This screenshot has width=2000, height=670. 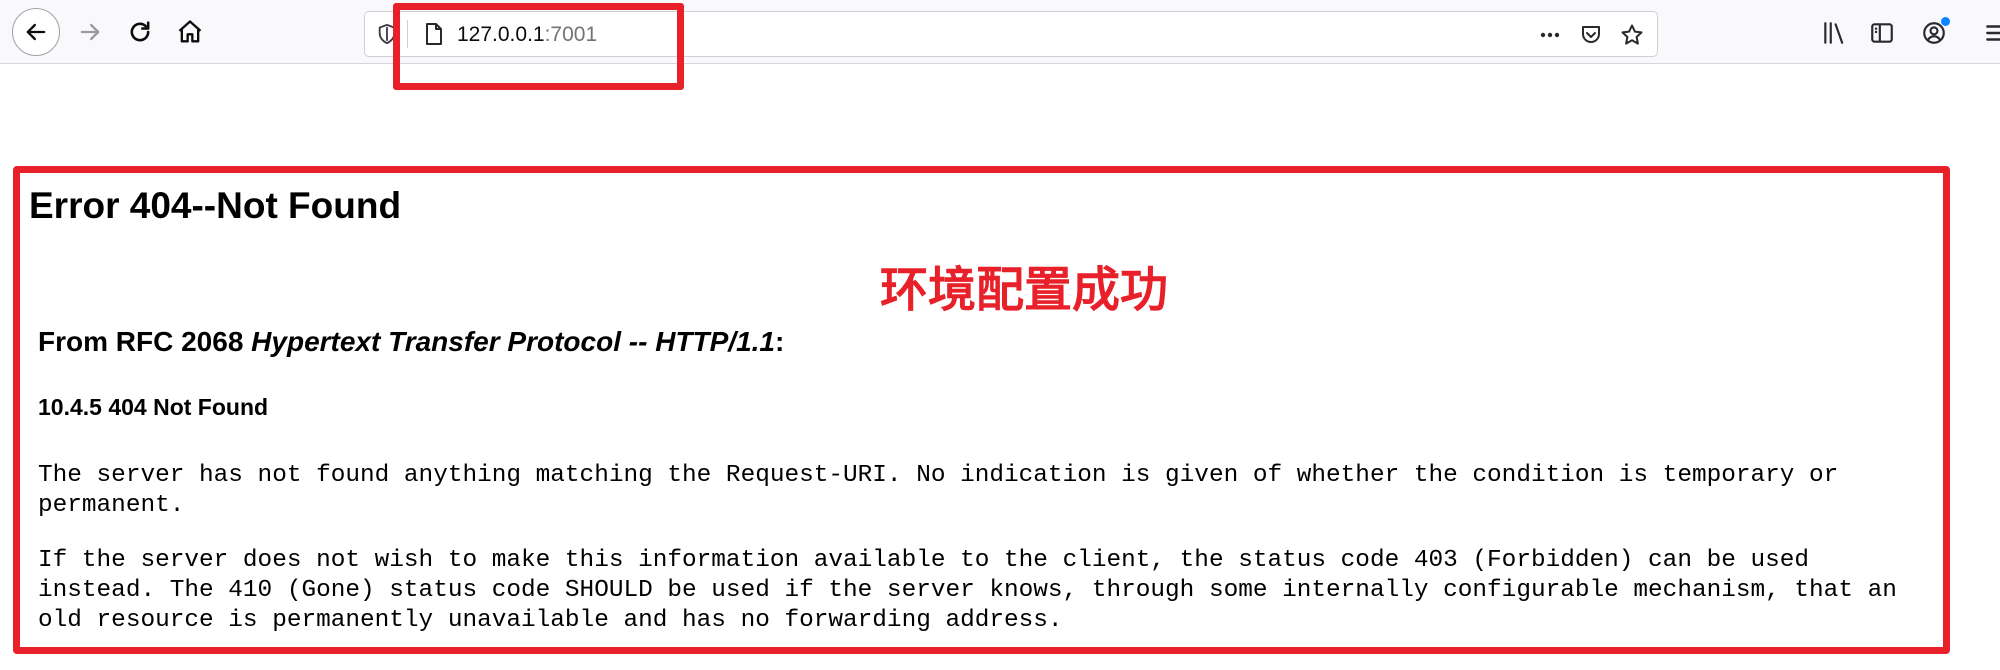 I want to click on reload-button, so click(x=140, y=32).